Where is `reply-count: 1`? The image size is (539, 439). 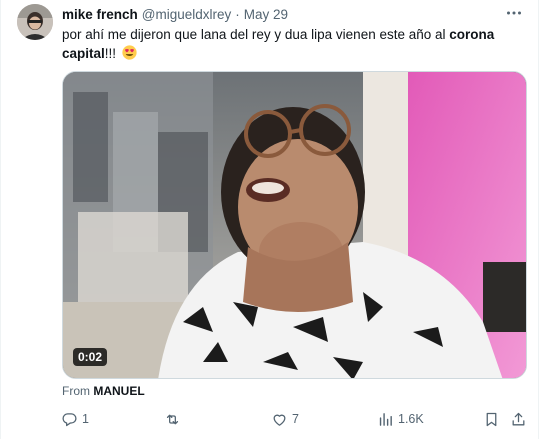
reply-count: 1 is located at coordinates (85, 419).